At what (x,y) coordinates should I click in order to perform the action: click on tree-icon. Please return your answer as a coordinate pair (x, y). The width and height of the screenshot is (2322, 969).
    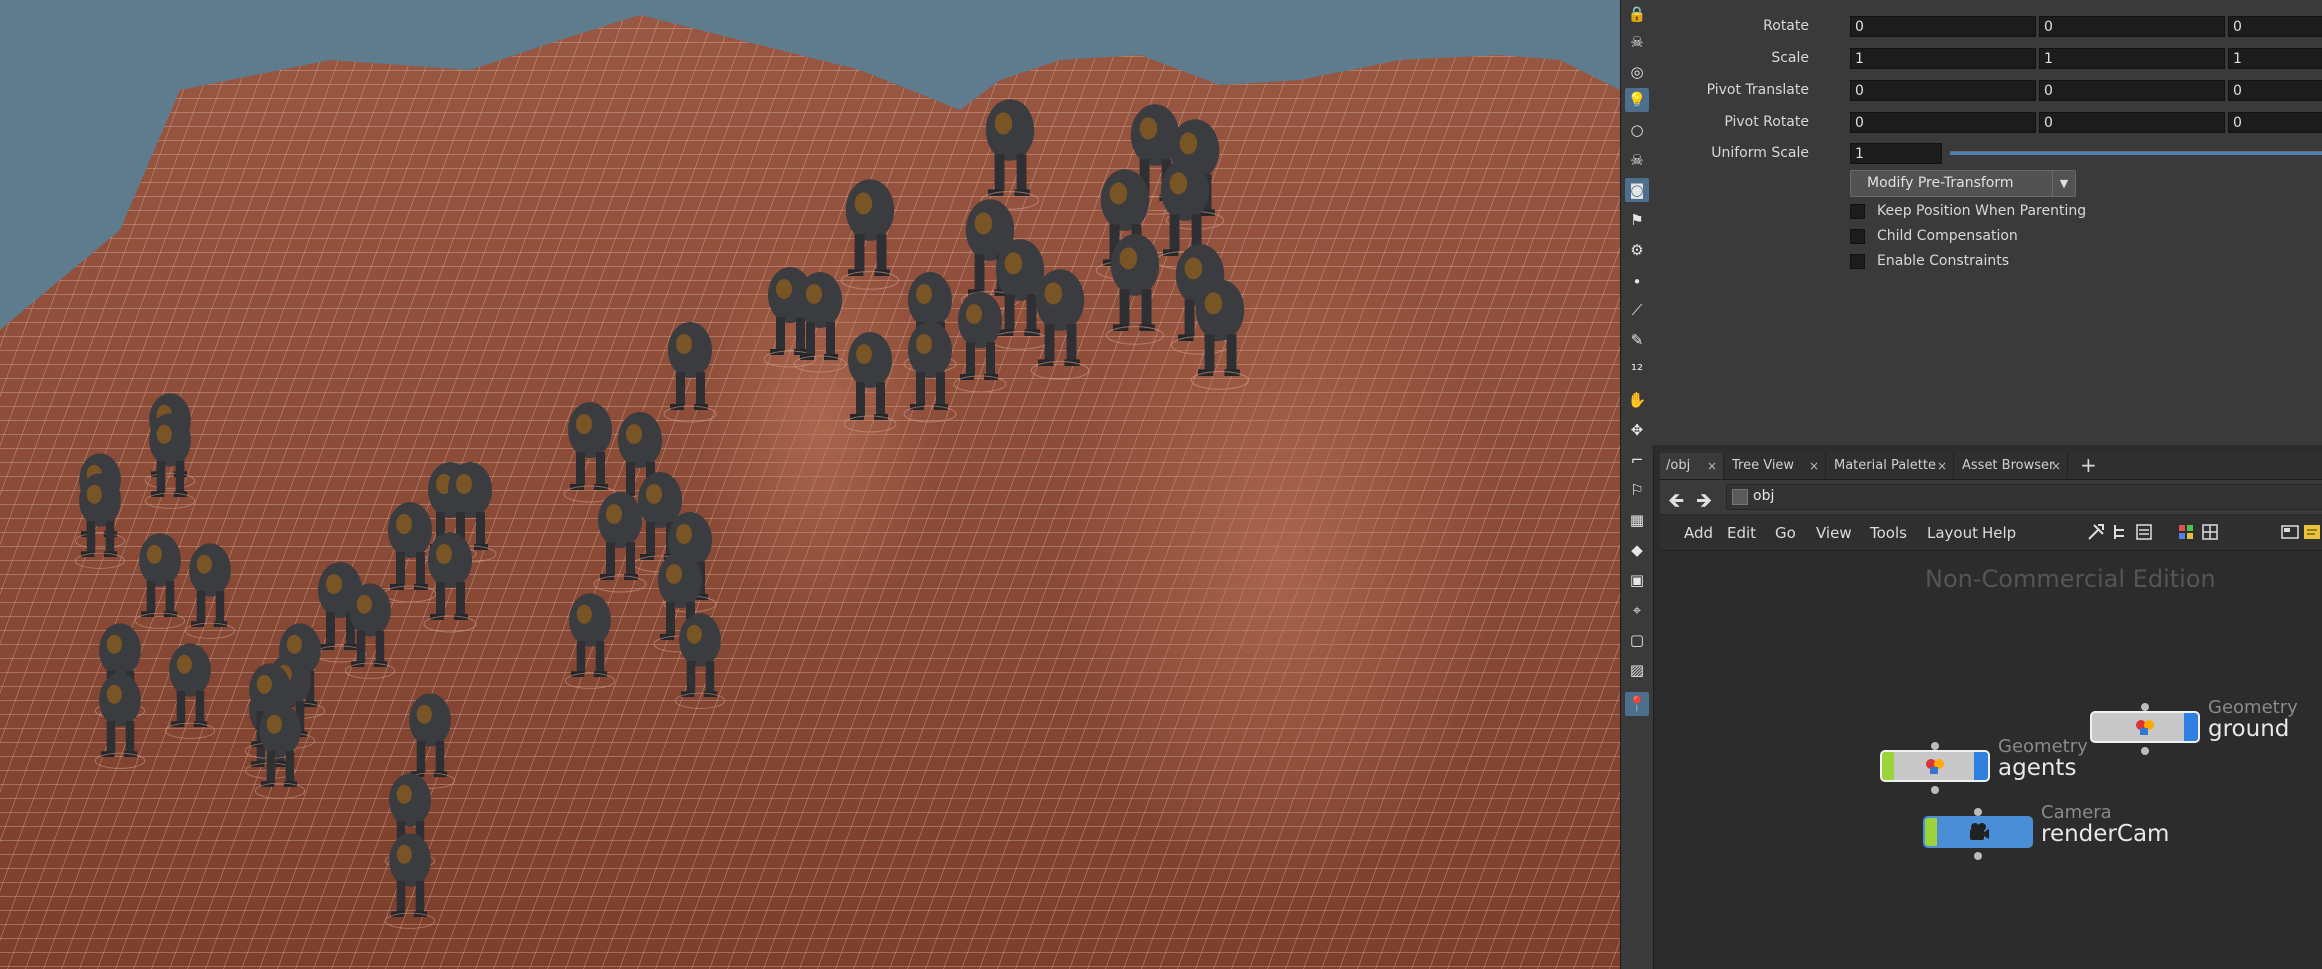
    Looking at the image, I should click on (2120, 532).